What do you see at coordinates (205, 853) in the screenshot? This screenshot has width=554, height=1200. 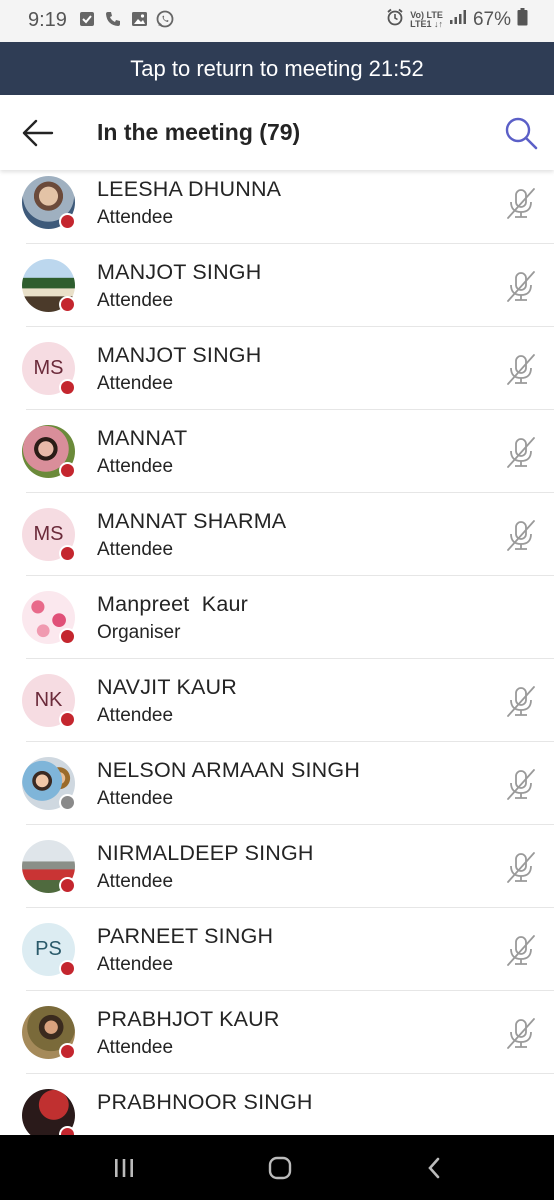 I see `participant-name: NIRMALDEEP SINGH` at bounding box center [205, 853].